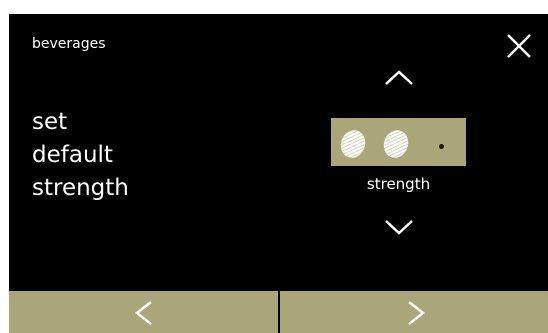 The width and height of the screenshot is (548, 333). I want to click on close-button, so click(519, 46).